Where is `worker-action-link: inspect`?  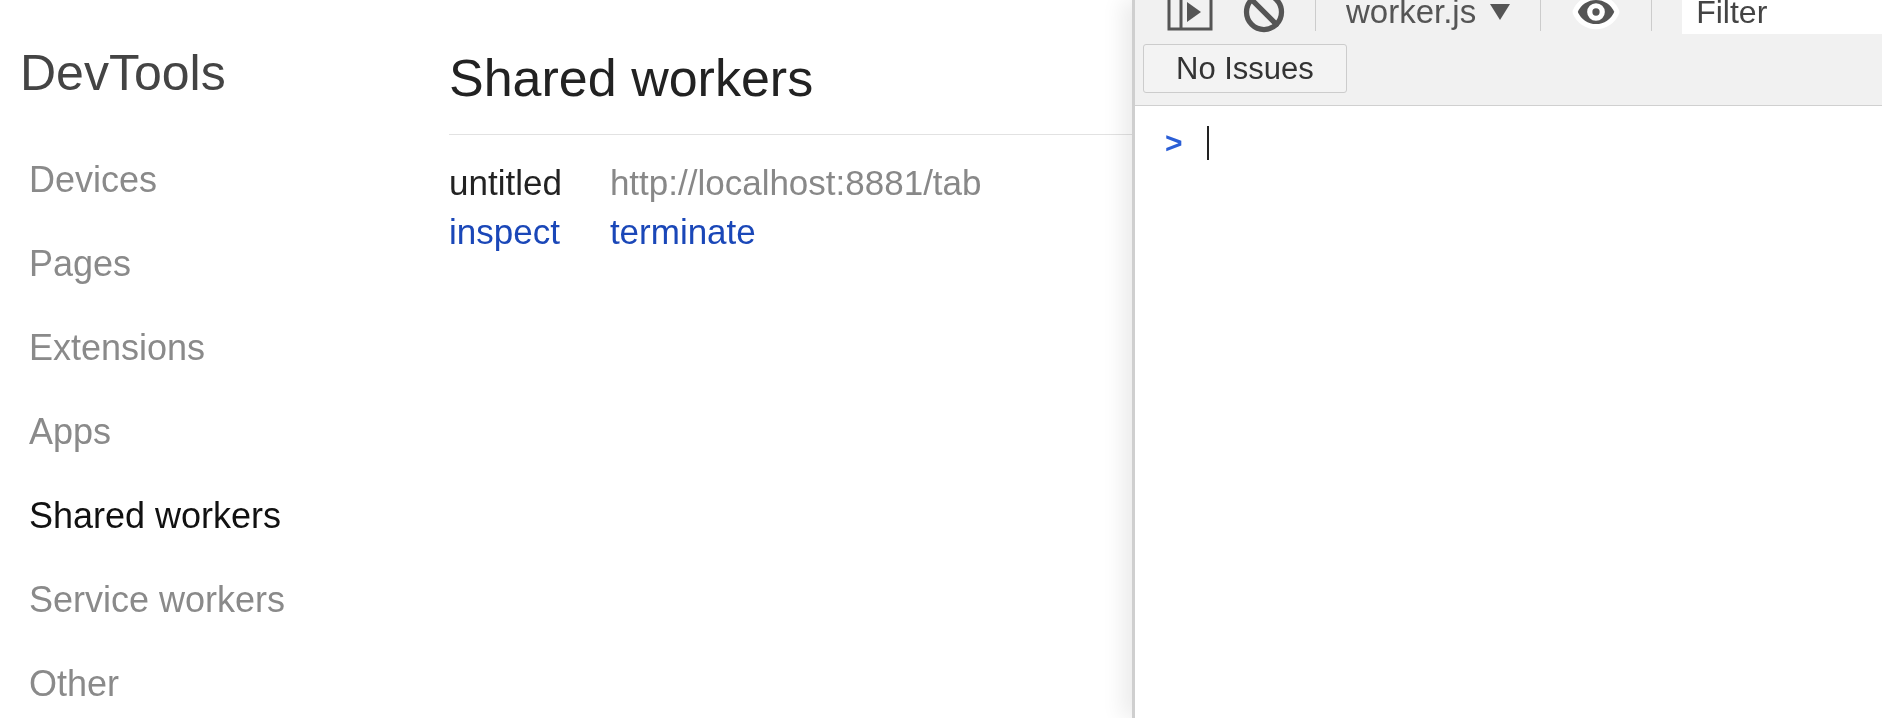 worker-action-link: inspect is located at coordinates (504, 231).